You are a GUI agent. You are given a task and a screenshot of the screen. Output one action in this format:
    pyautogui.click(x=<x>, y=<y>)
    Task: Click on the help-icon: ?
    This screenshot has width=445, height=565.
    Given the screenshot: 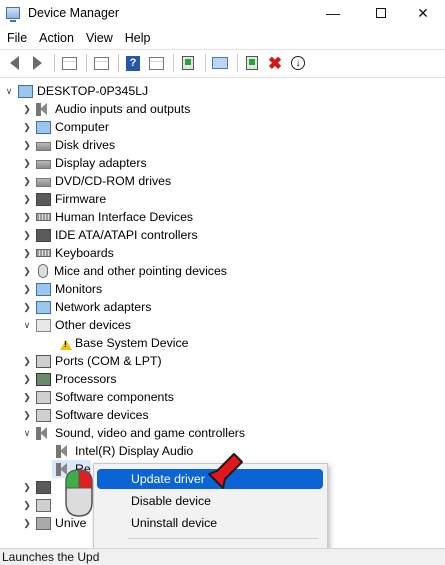 What is the action you would take?
    pyautogui.click(x=133, y=63)
    